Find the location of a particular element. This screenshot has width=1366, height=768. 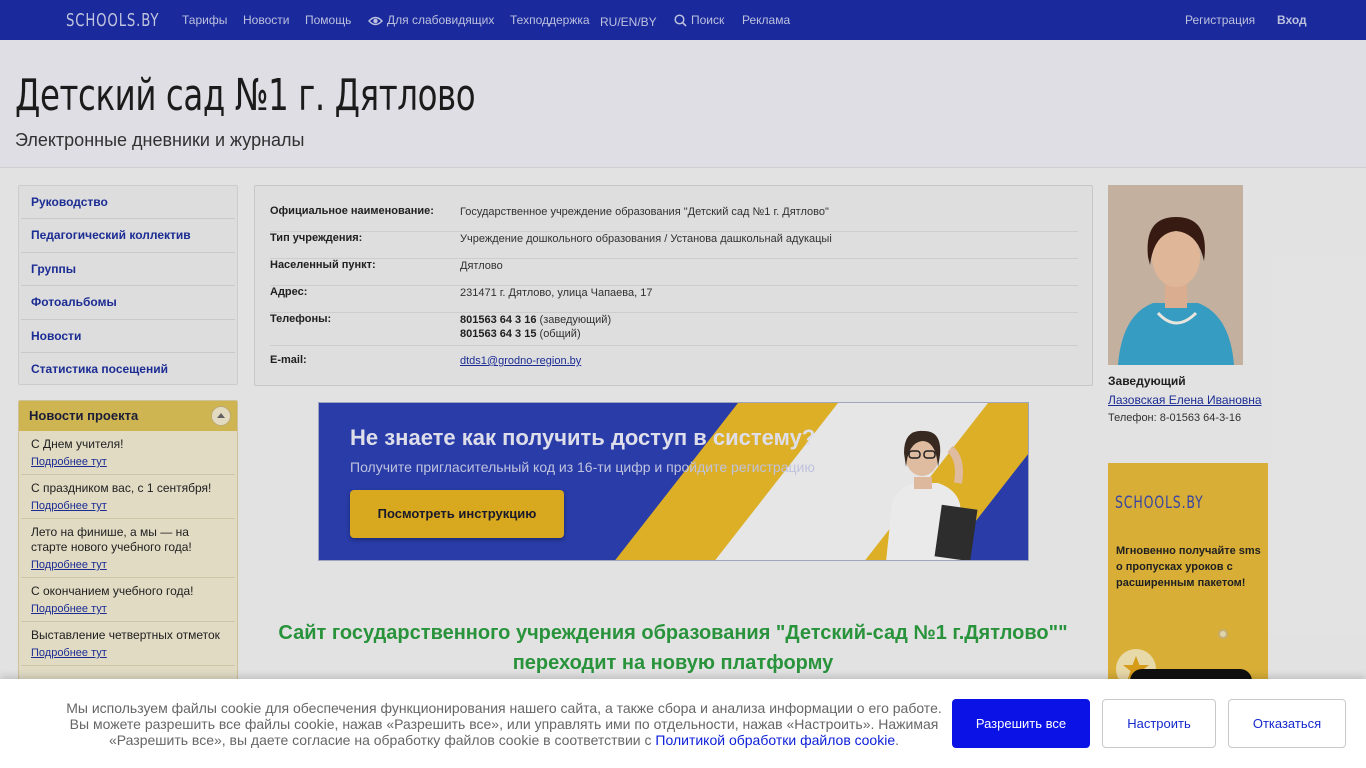

accept-all-button: Разрешить все is located at coordinates (1021, 723).